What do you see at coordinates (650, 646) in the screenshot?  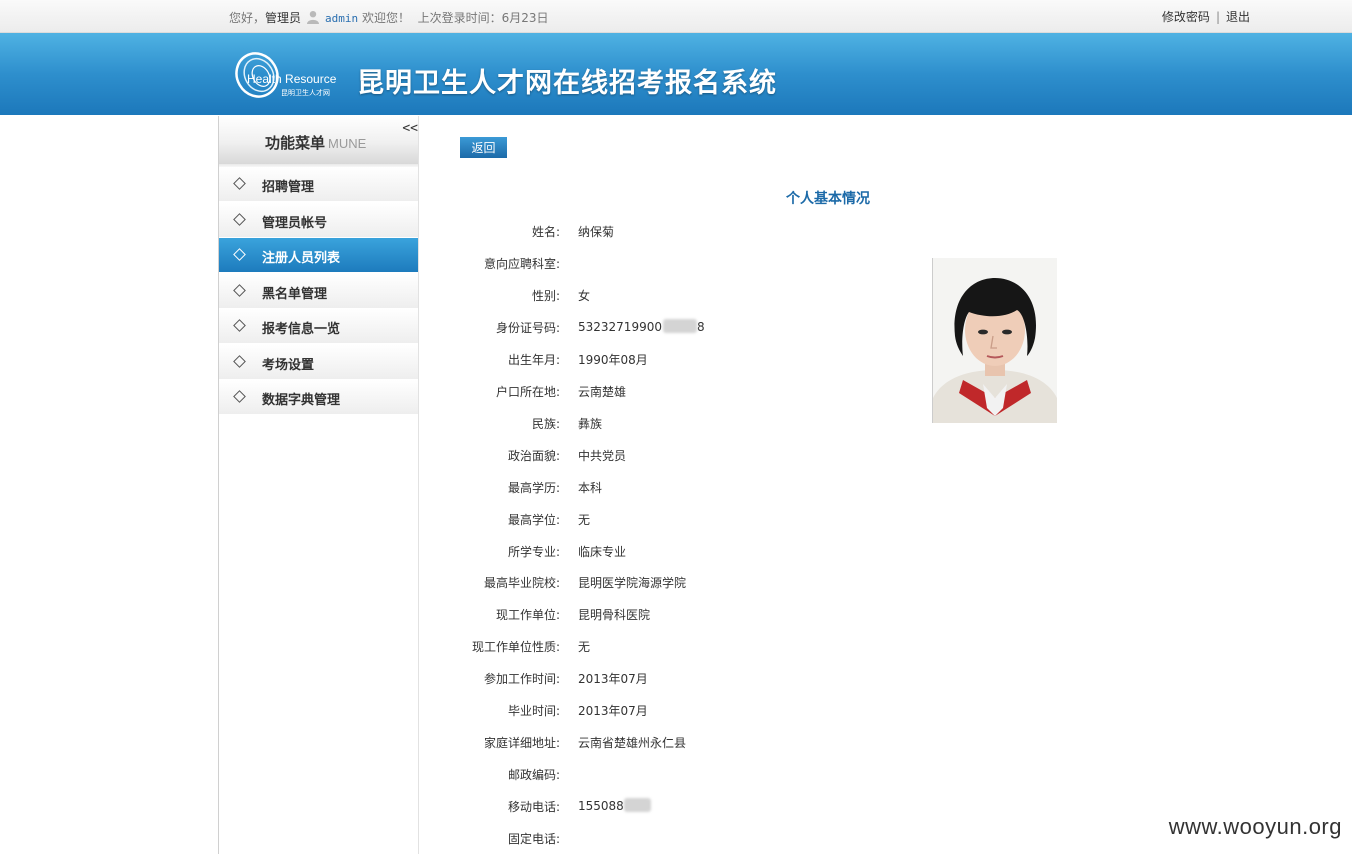 I see `profile-field: 现工作单位性质: 无` at bounding box center [650, 646].